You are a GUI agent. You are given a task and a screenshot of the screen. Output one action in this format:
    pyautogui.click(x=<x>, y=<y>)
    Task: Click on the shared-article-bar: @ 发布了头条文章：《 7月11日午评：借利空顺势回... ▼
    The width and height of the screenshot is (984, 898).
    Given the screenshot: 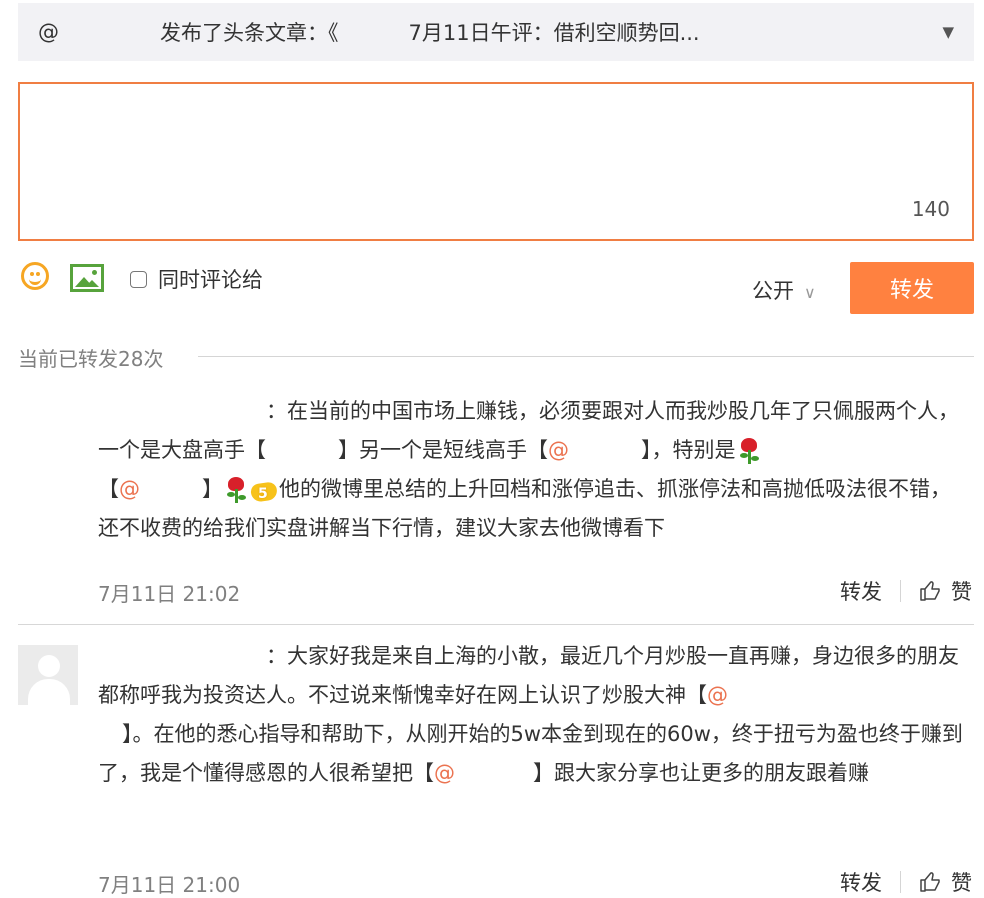 What is the action you would take?
    pyautogui.click(x=496, y=32)
    